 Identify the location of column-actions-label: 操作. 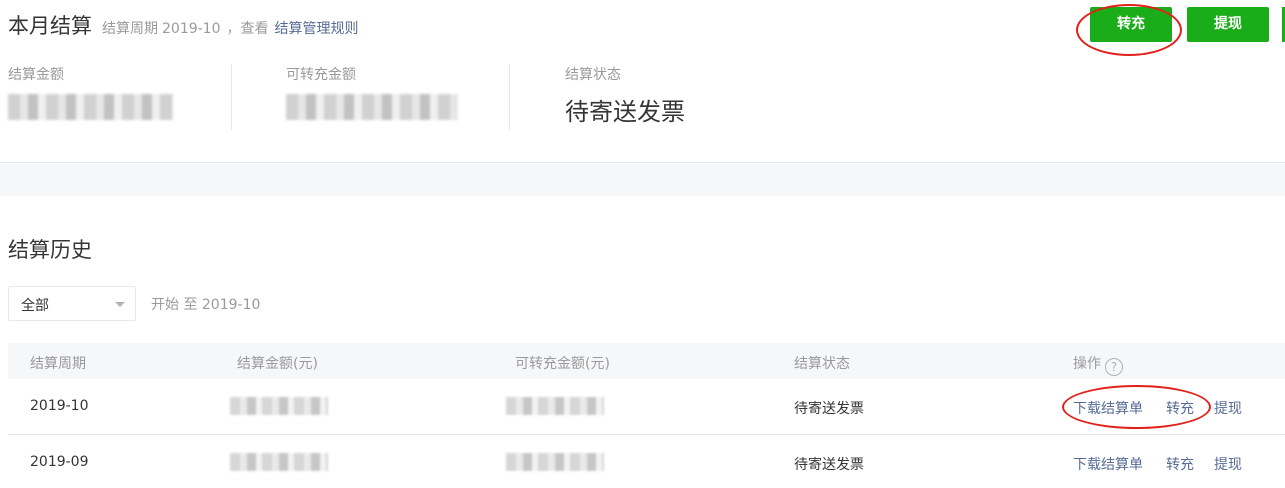
(1087, 364).